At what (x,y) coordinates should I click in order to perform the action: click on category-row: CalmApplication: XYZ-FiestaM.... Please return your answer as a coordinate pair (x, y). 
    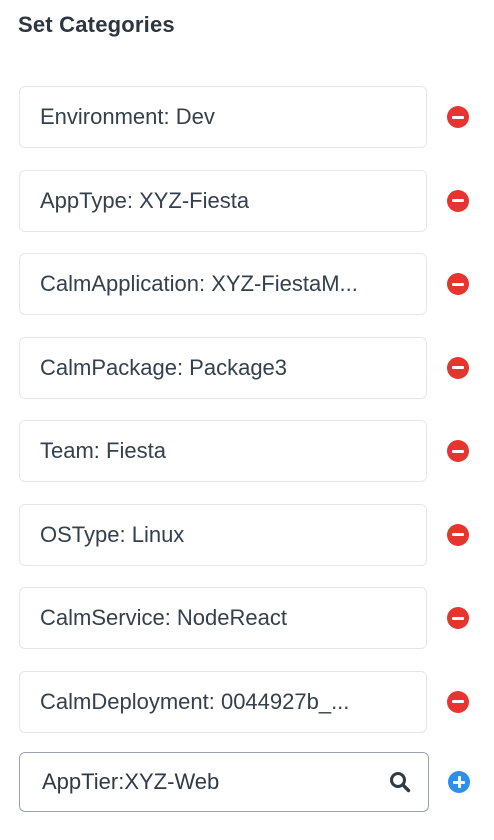
    Looking at the image, I should click on (254, 285).